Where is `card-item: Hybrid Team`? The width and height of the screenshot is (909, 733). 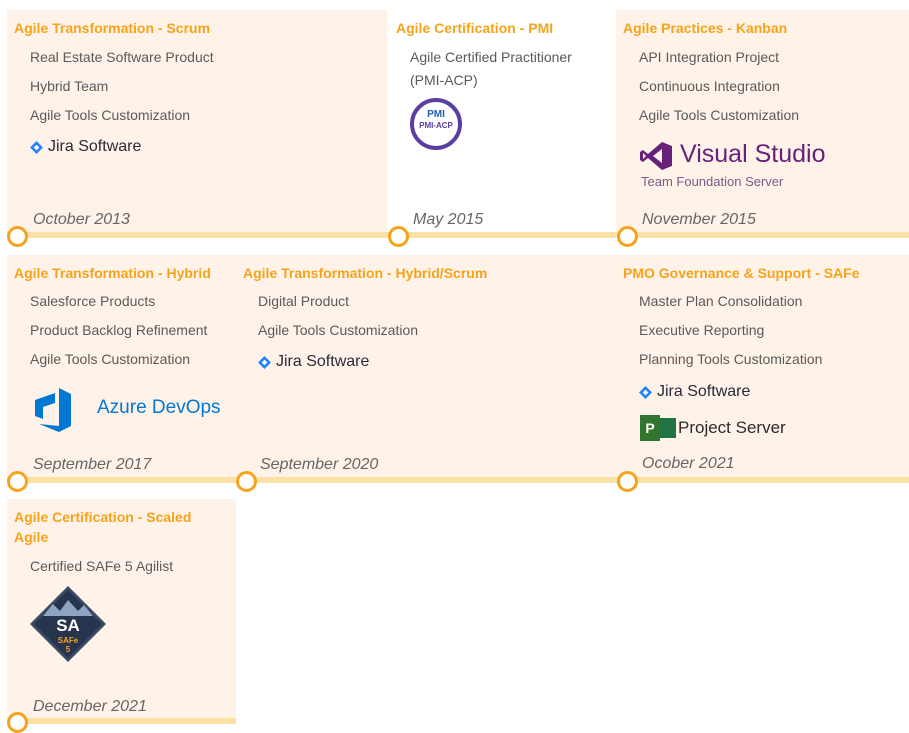
card-item: Hybrid Team is located at coordinates (69, 86).